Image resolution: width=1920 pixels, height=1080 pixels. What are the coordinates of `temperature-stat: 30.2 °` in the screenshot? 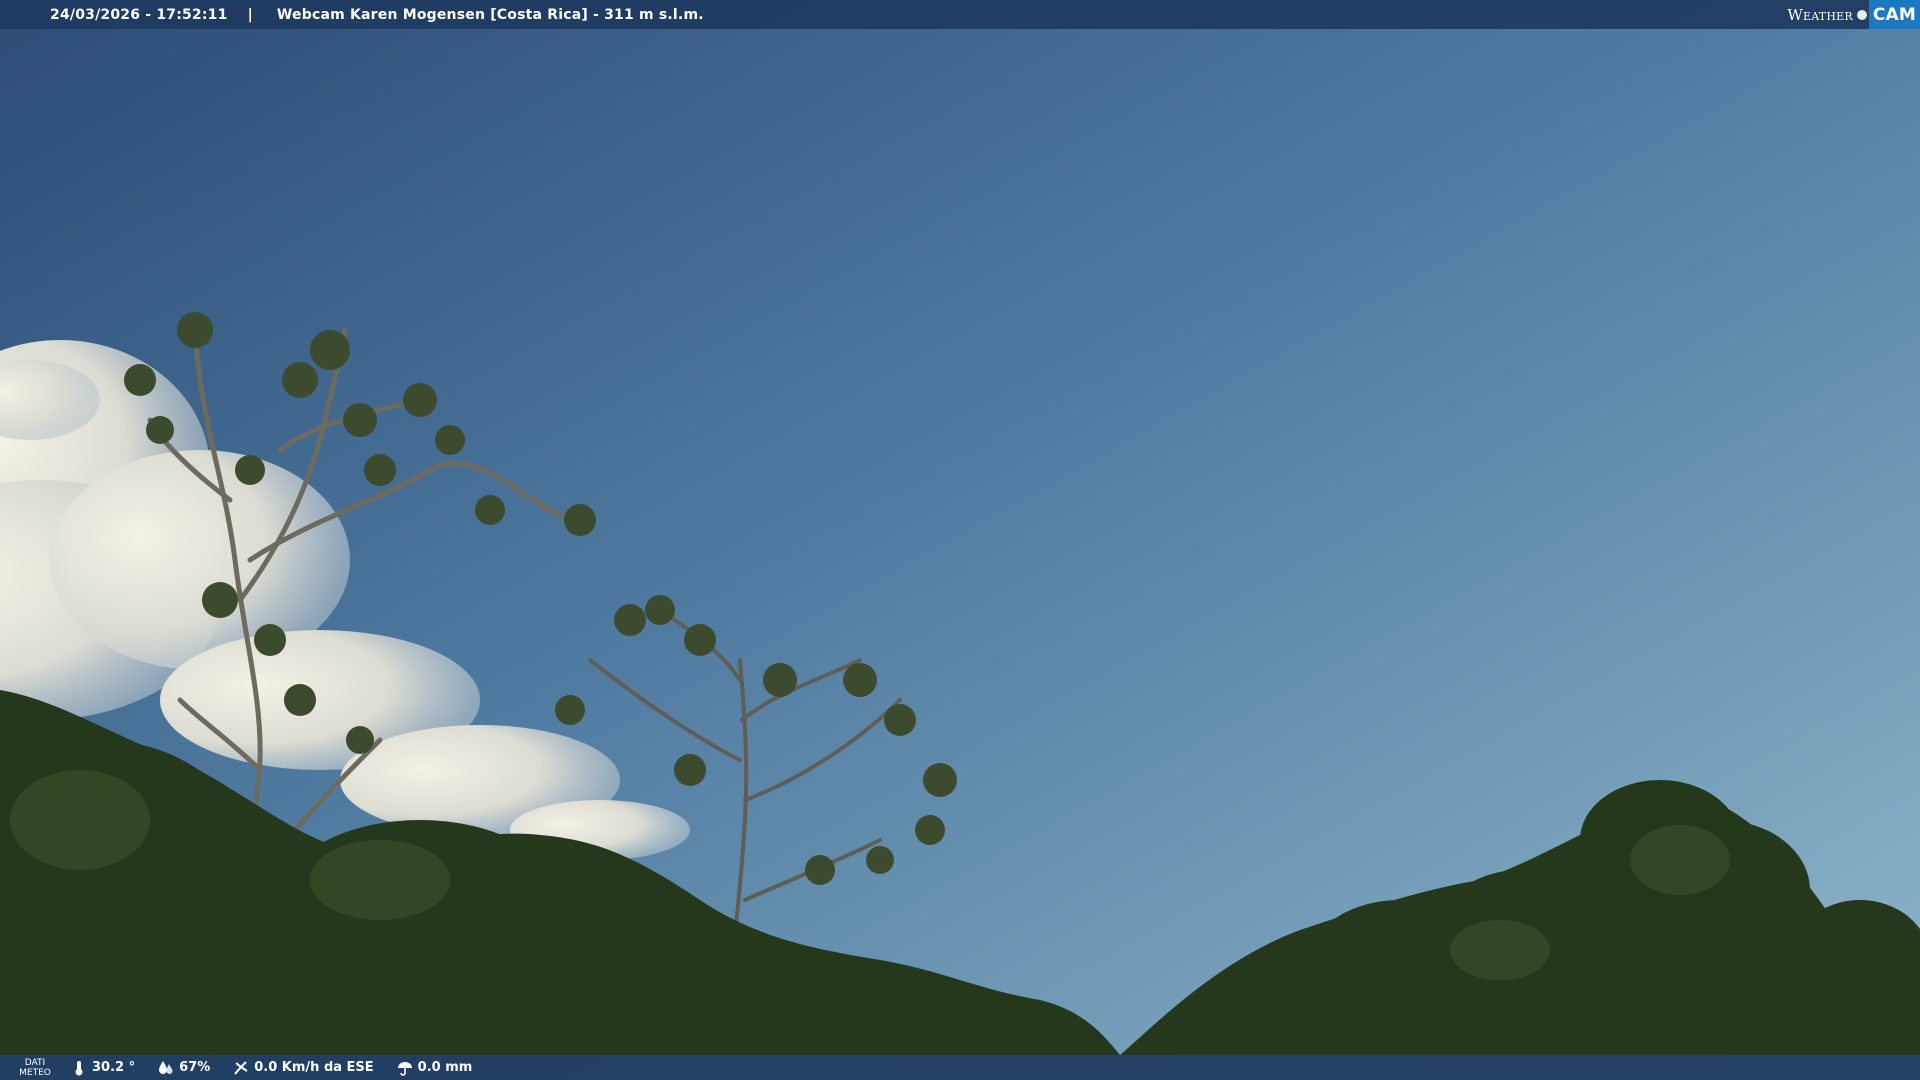 It's located at (102, 1068).